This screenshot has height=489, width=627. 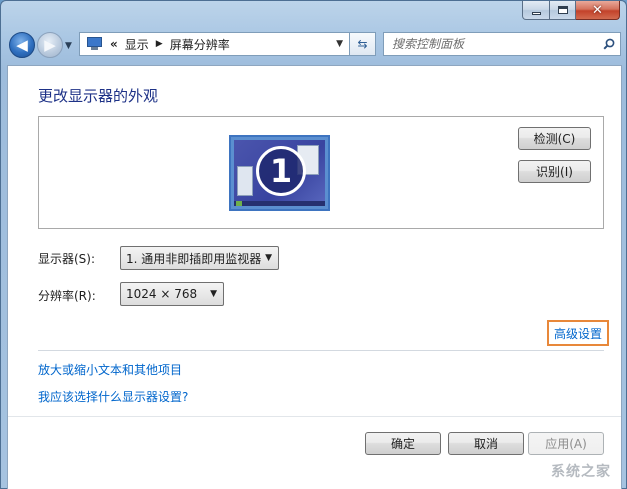 I want to click on page-title: 更改显示器的外观, so click(x=98, y=96).